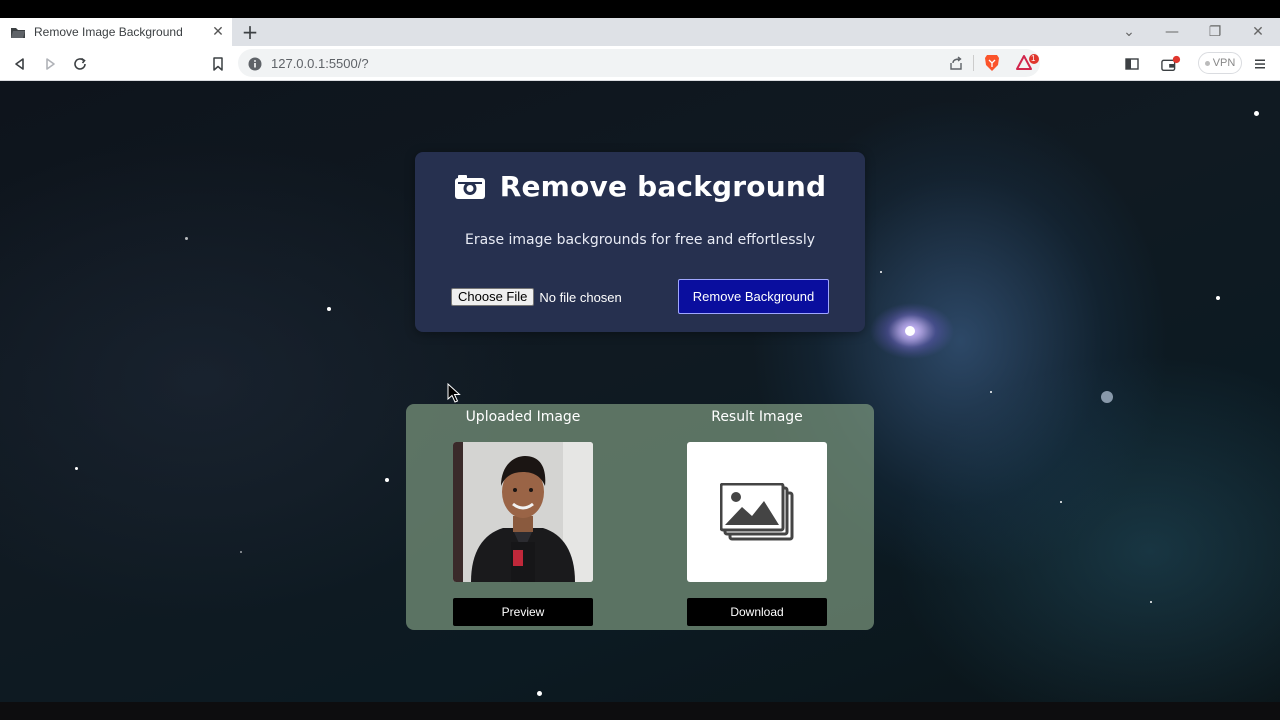 The height and width of the screenshot is (720, 1280). I want to click on minimize-button: —, so click(1172, 32).